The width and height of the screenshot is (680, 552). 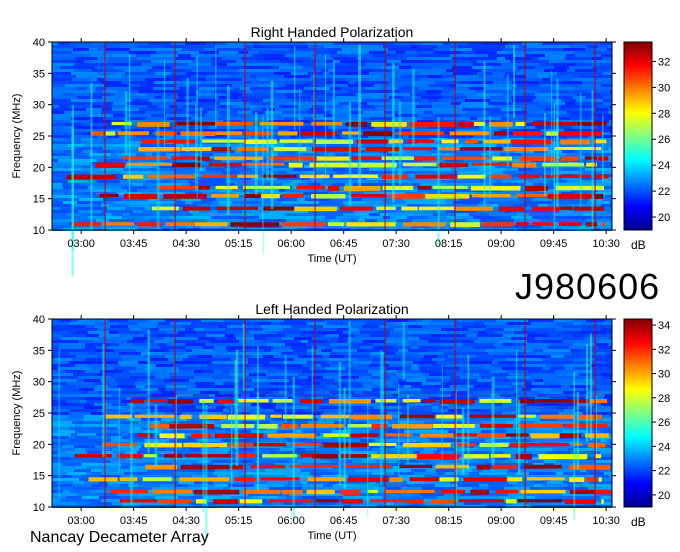 I want to click on colorbar-ticks: 20 22 24 26 28 30 32 34, so click(x=661, y=411).